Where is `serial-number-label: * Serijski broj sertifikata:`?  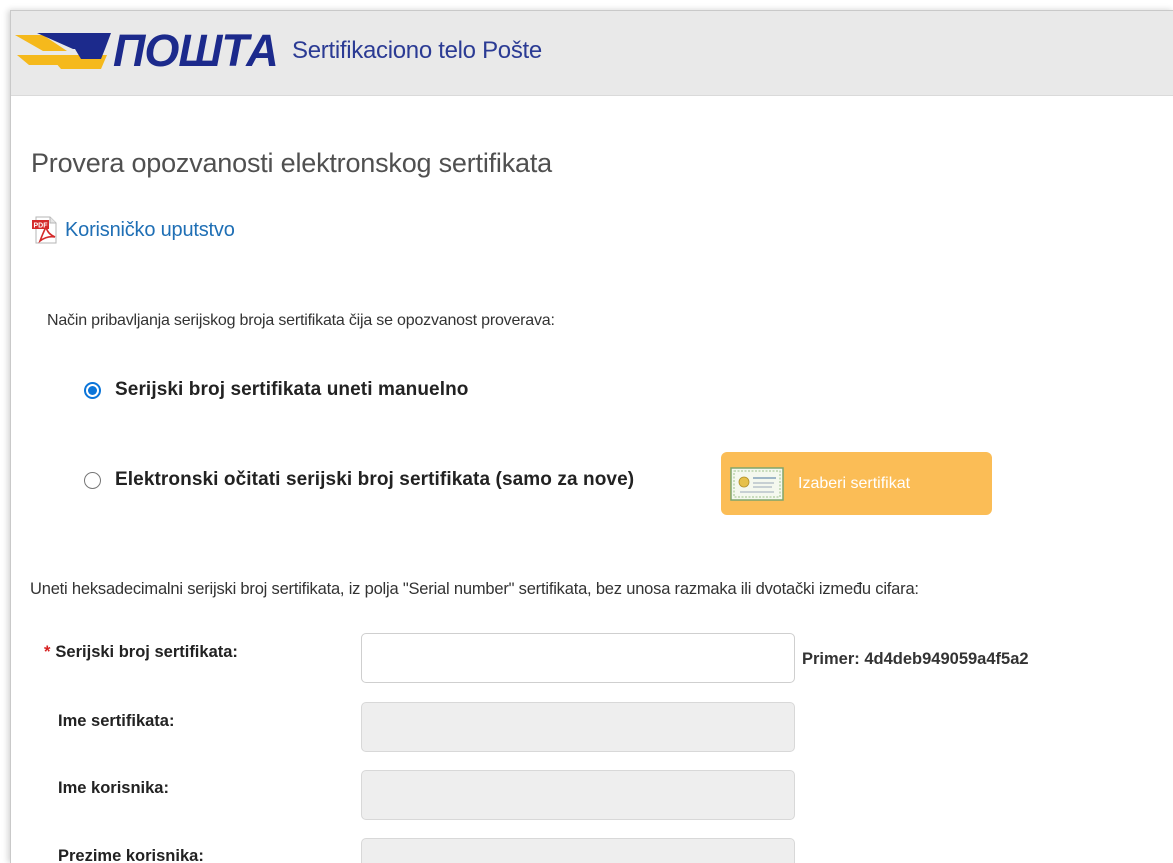
serial-number-label: * Serijski broj sertifikata: is located at coordinates (141, 652).